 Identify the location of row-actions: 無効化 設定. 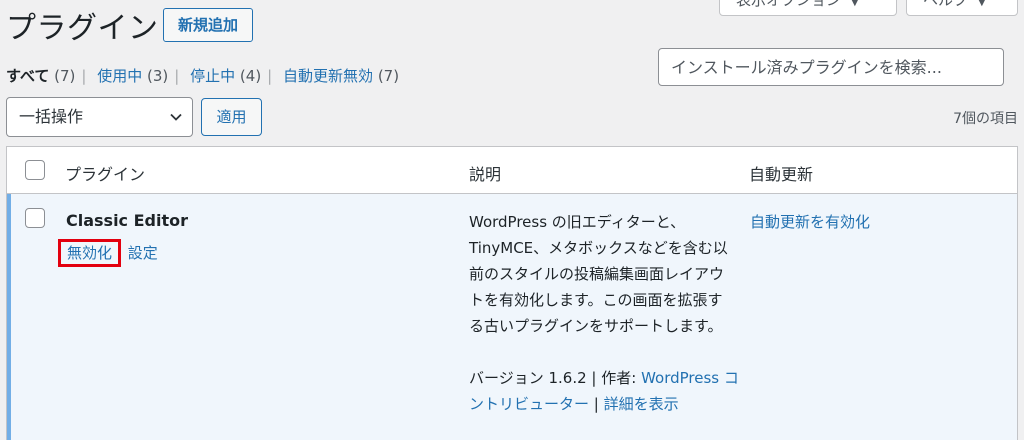
(108, 253).